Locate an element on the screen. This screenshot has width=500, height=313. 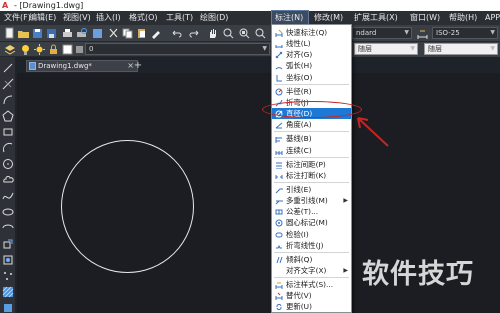
save-as-icon is located at coordinates (51, 33).